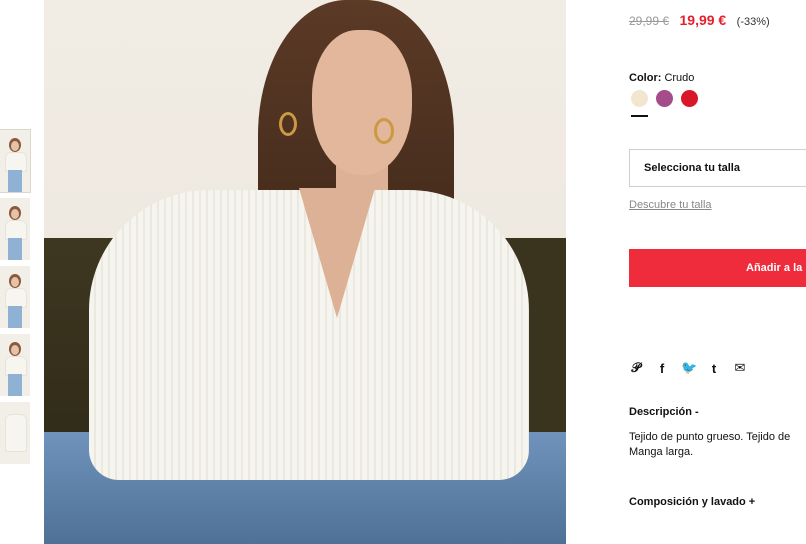  Describe the element at coordinates (714, 368) in the screenshot. I see `tumblr-icon: t` at that location.